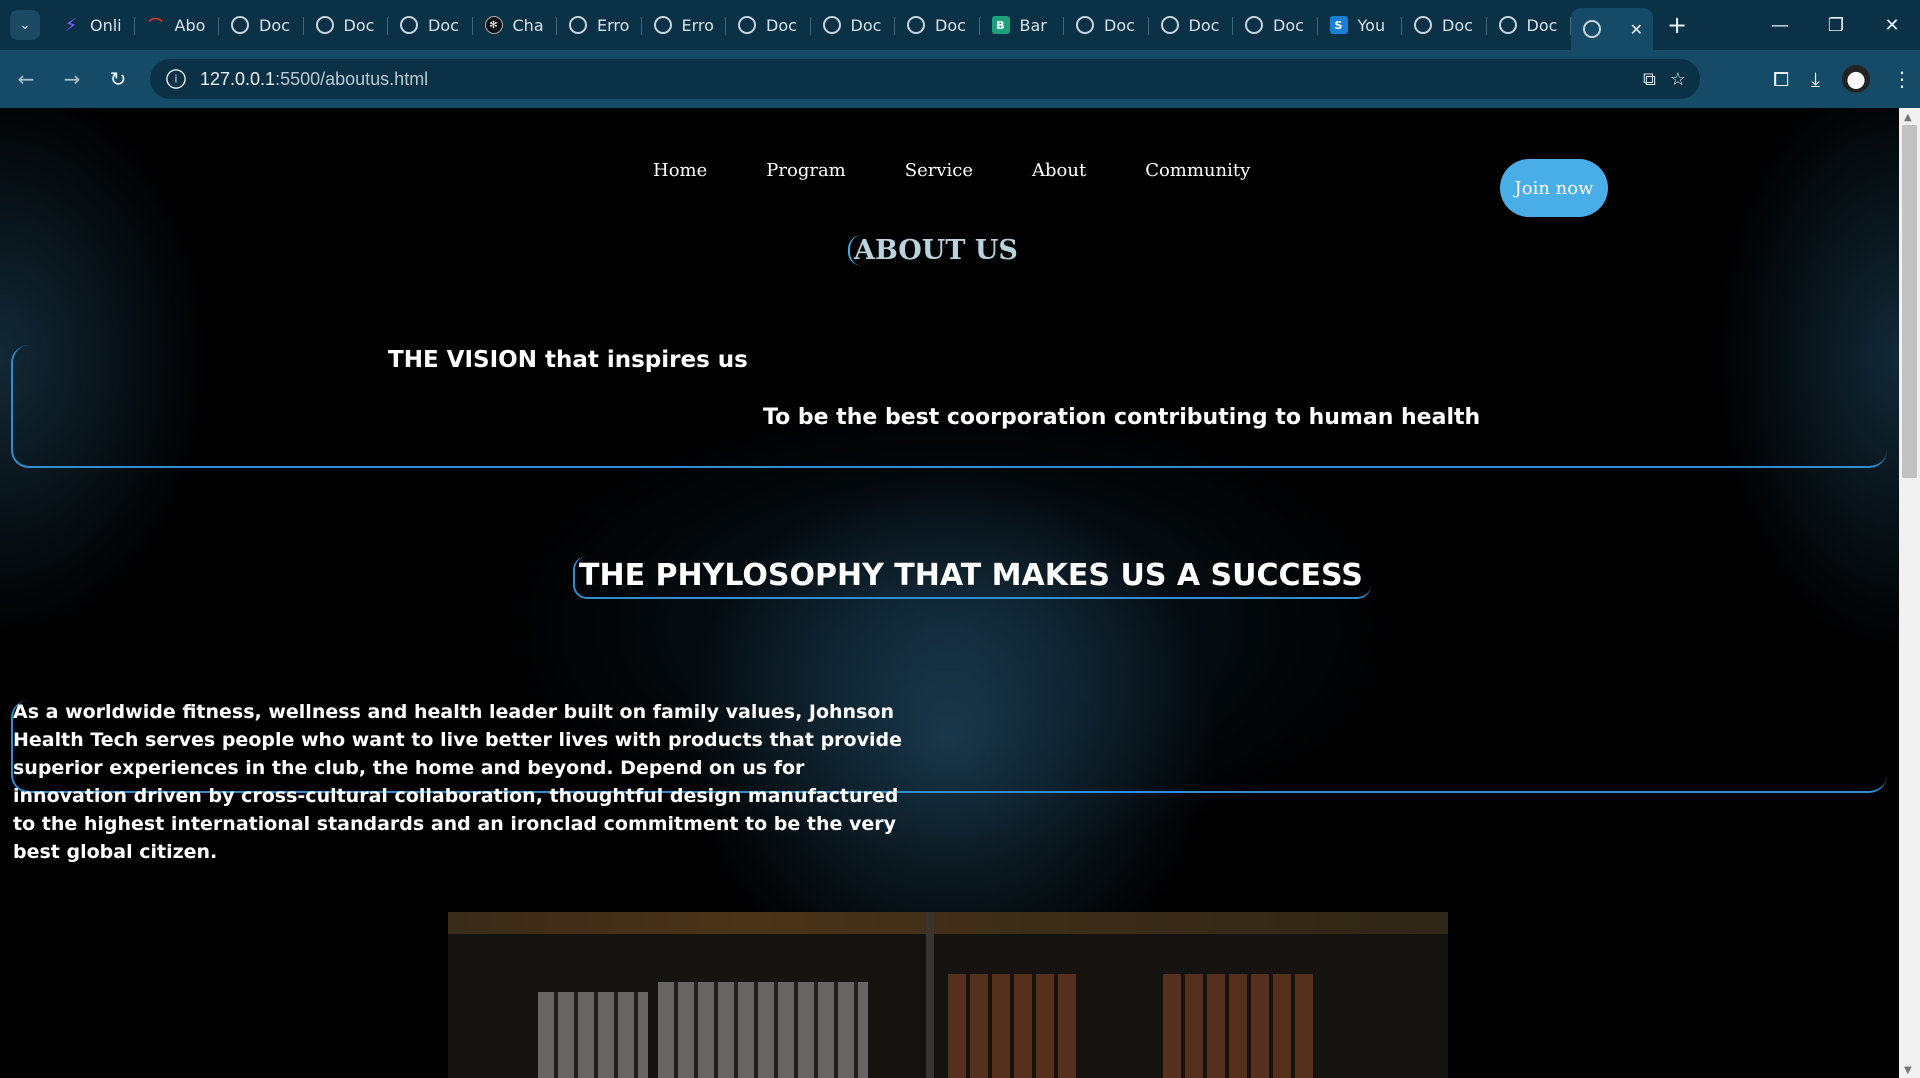 The image size is (1920, 1078). I want to click on main-nav: Home Program Service About Community, so click(981, 170).